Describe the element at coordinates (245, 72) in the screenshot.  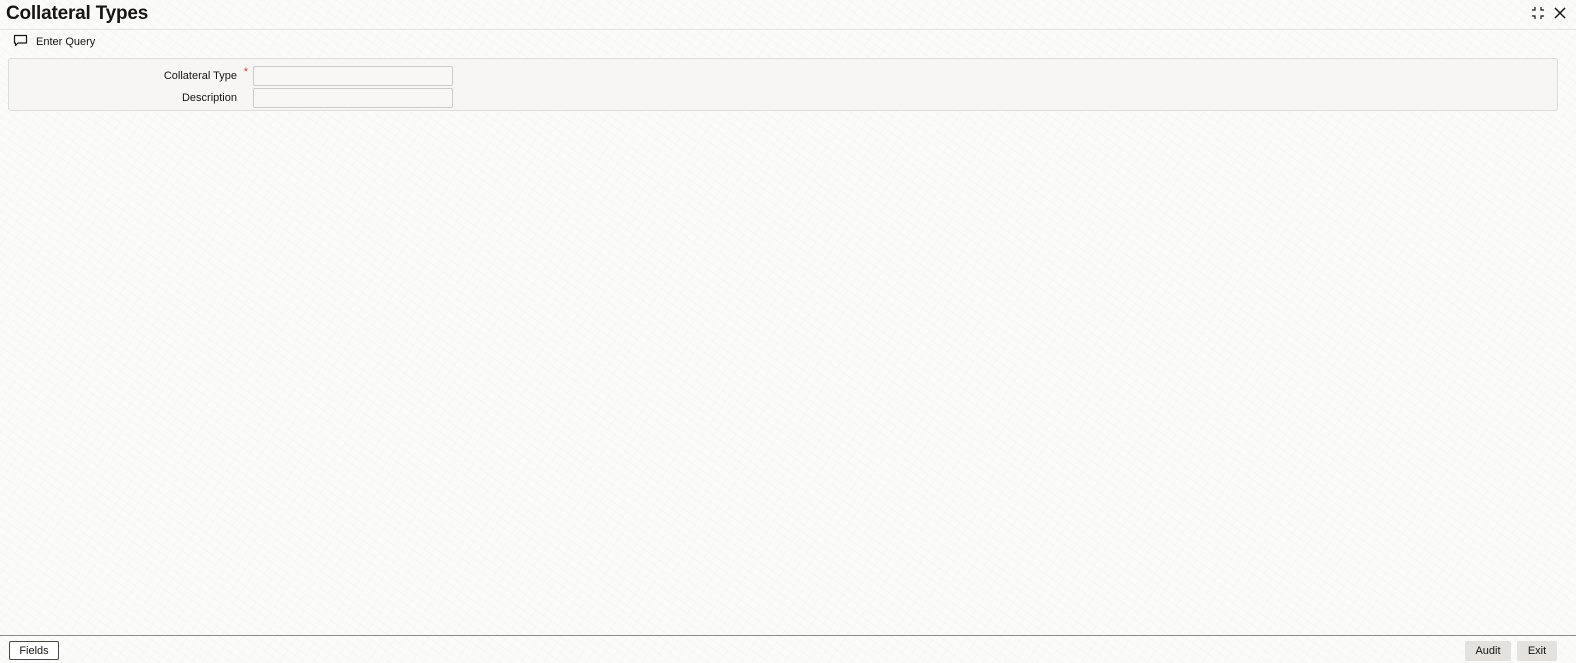
I see `required-marker: *` at that location.